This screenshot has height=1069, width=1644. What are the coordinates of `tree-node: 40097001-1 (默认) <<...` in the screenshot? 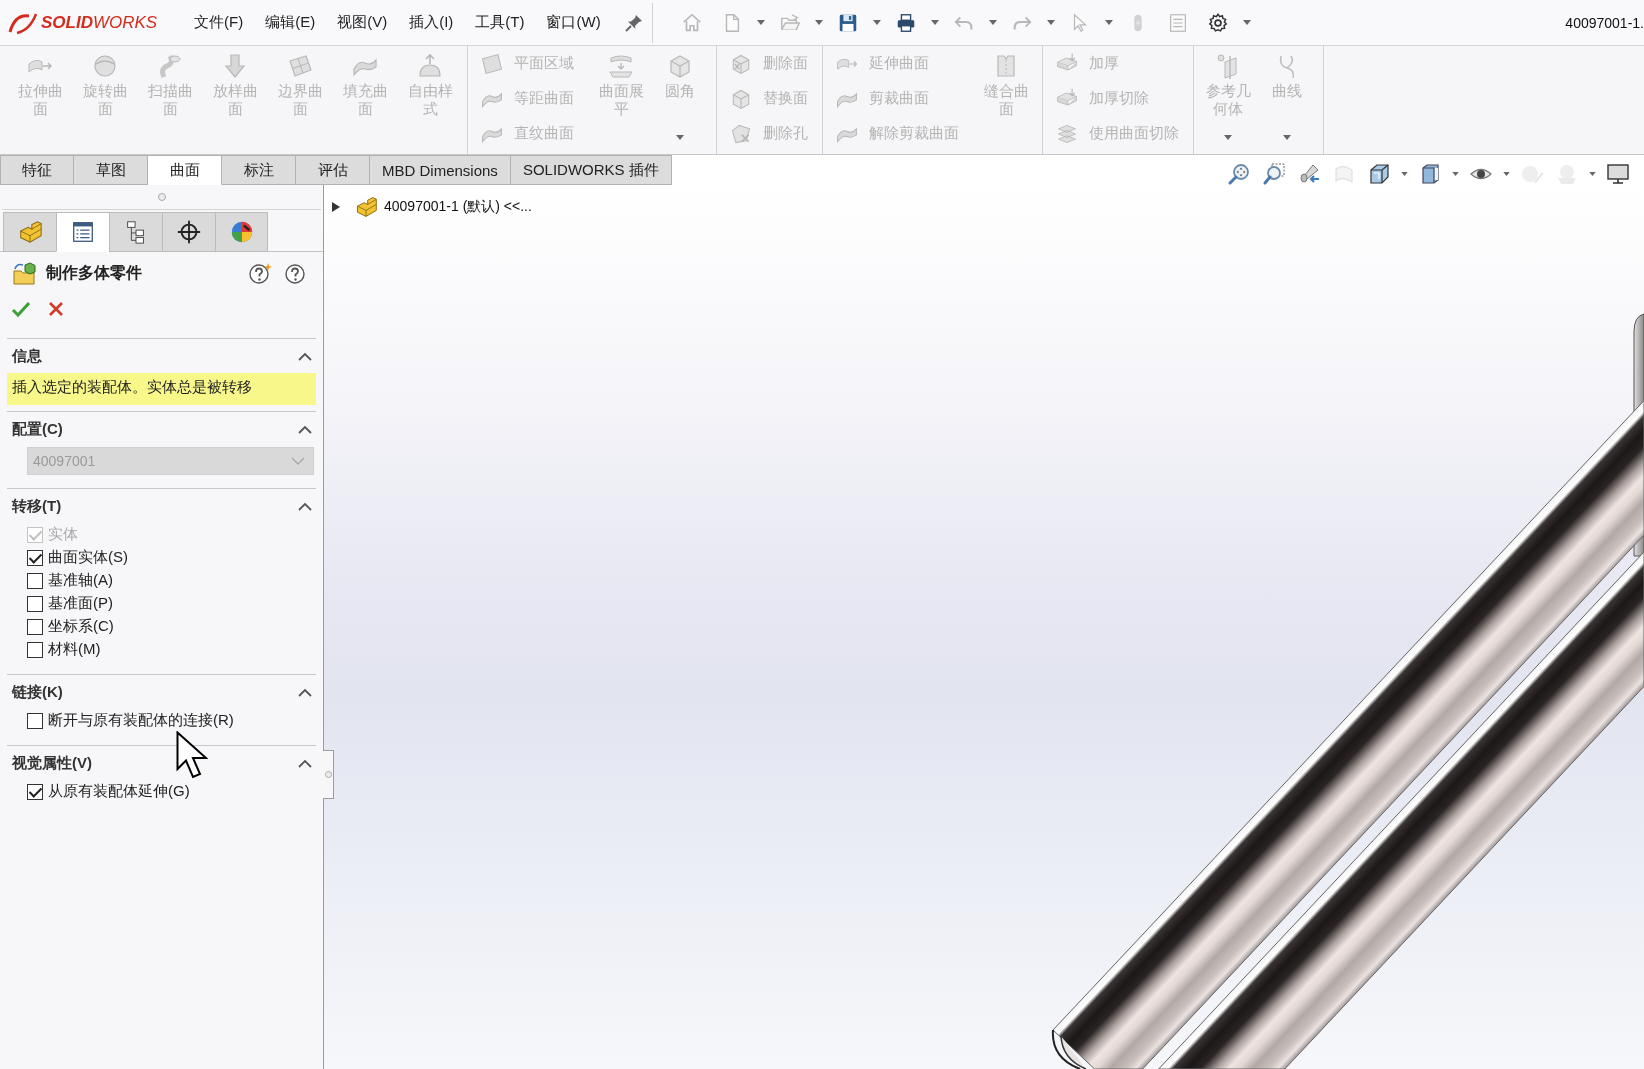 It's located at (458, 207).